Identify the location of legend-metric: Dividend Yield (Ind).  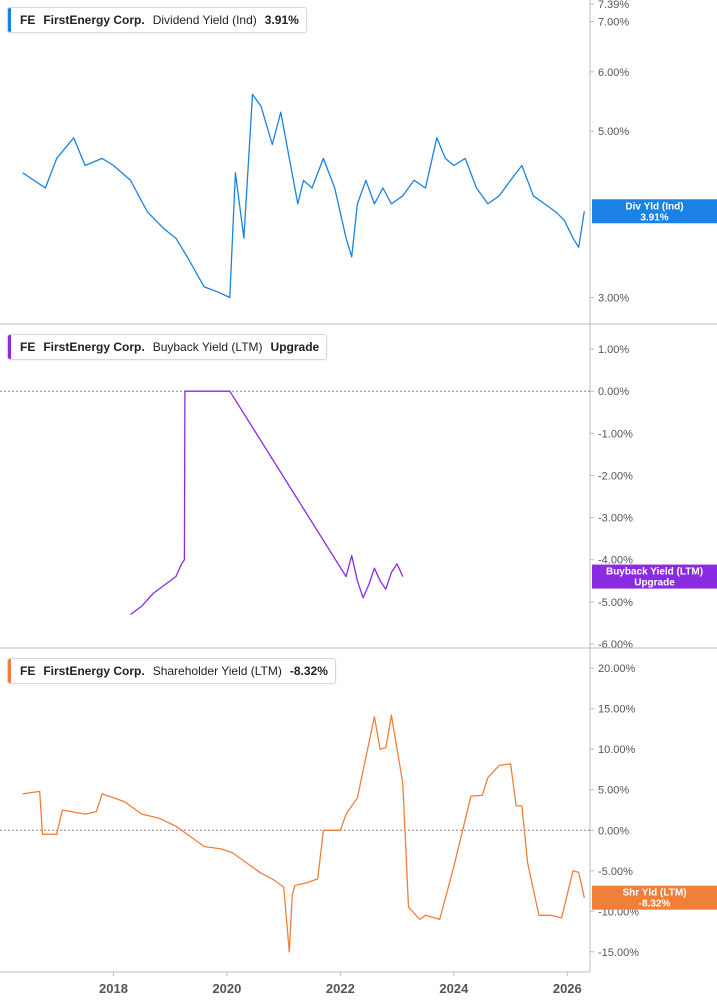
(204, 20).